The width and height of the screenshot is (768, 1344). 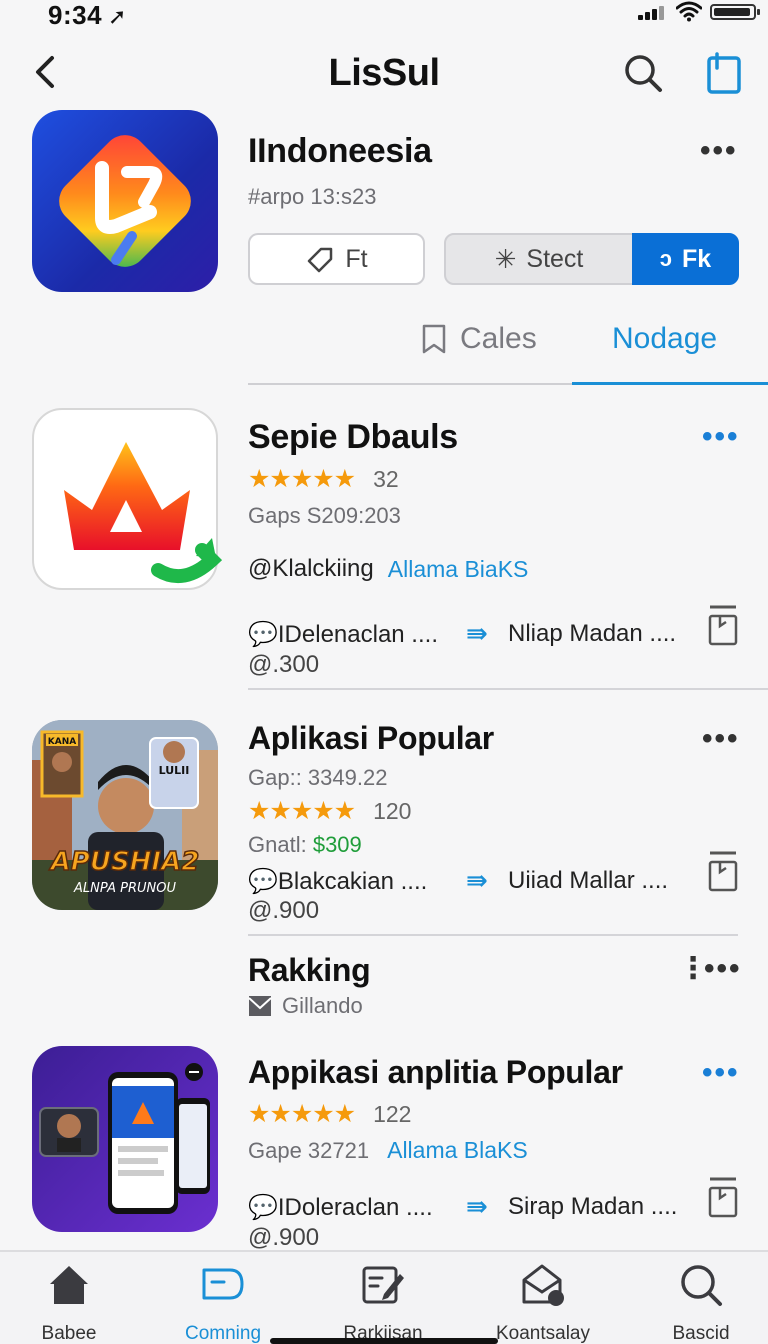 What do you see at coordinates (505, 258) in the screenshot?
I see `close-x-icon: ✳` at bounding box center [505, 258].